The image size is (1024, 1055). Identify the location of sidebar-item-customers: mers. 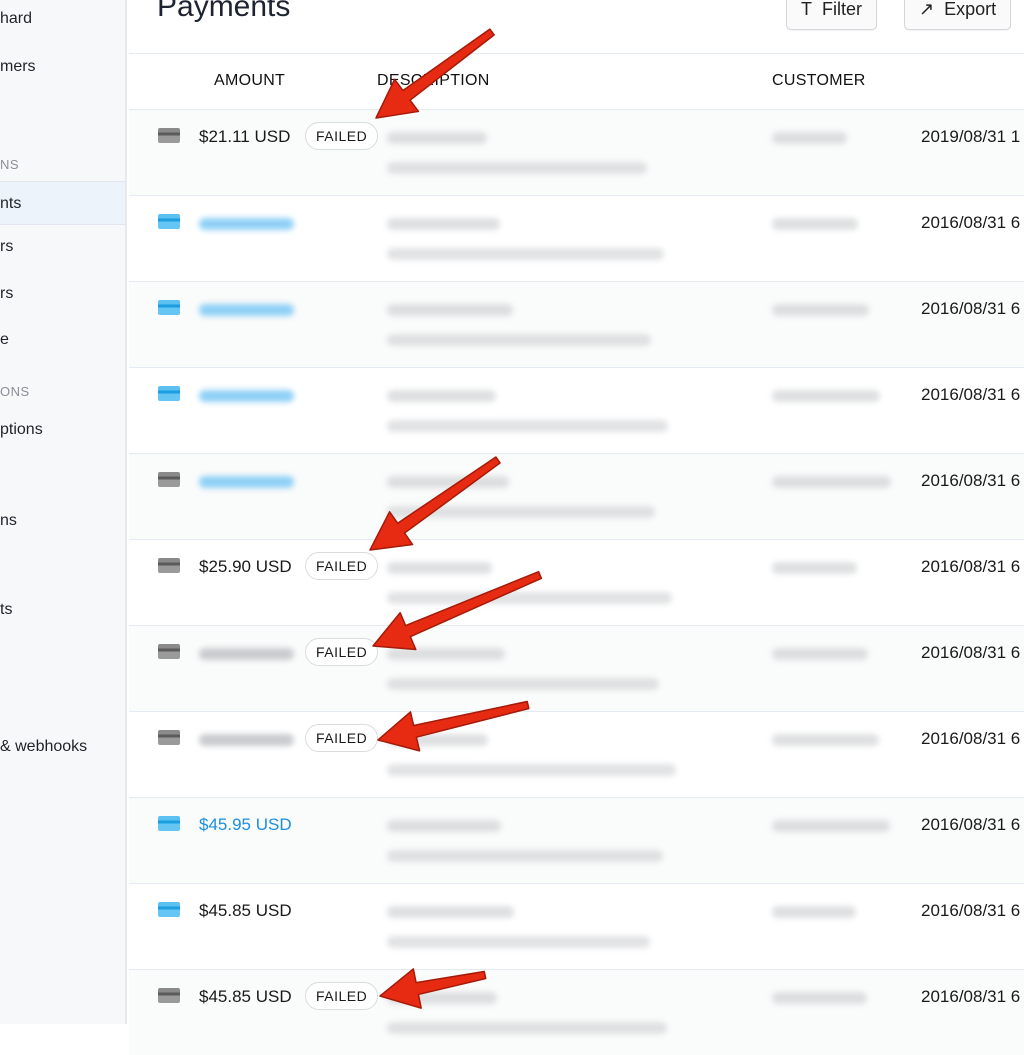
(18, 67).